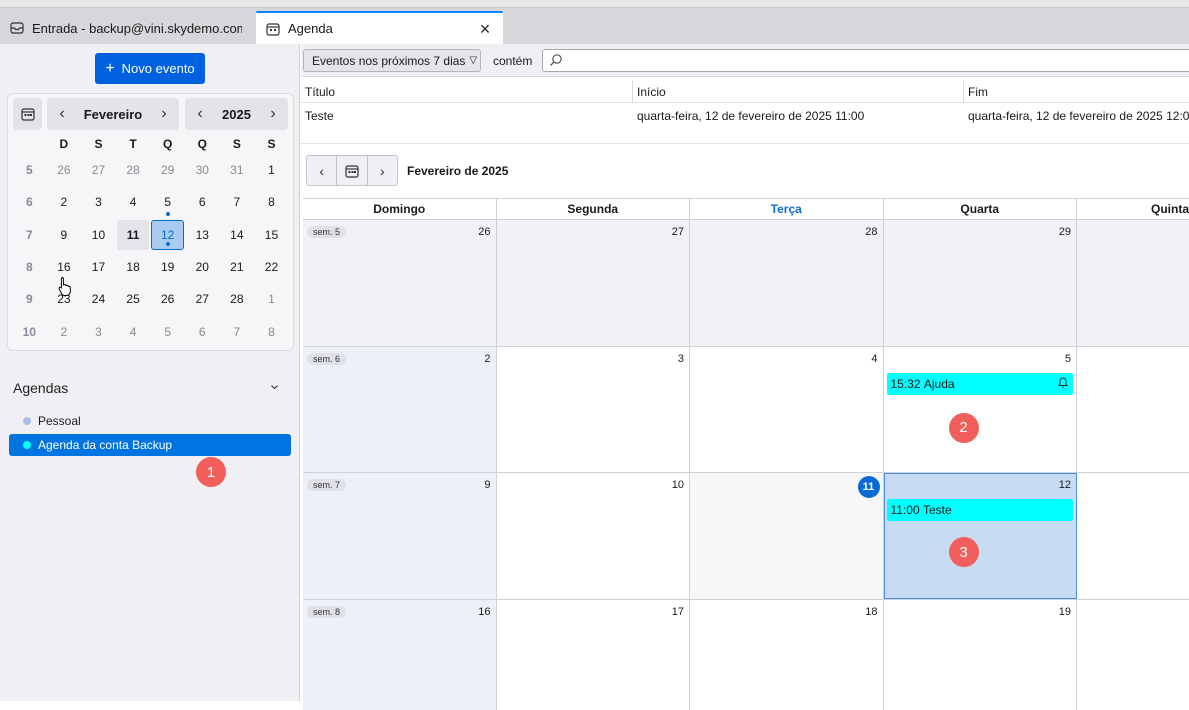  I want to click on events-table-header: Título Início Fim, so click(745, 92).